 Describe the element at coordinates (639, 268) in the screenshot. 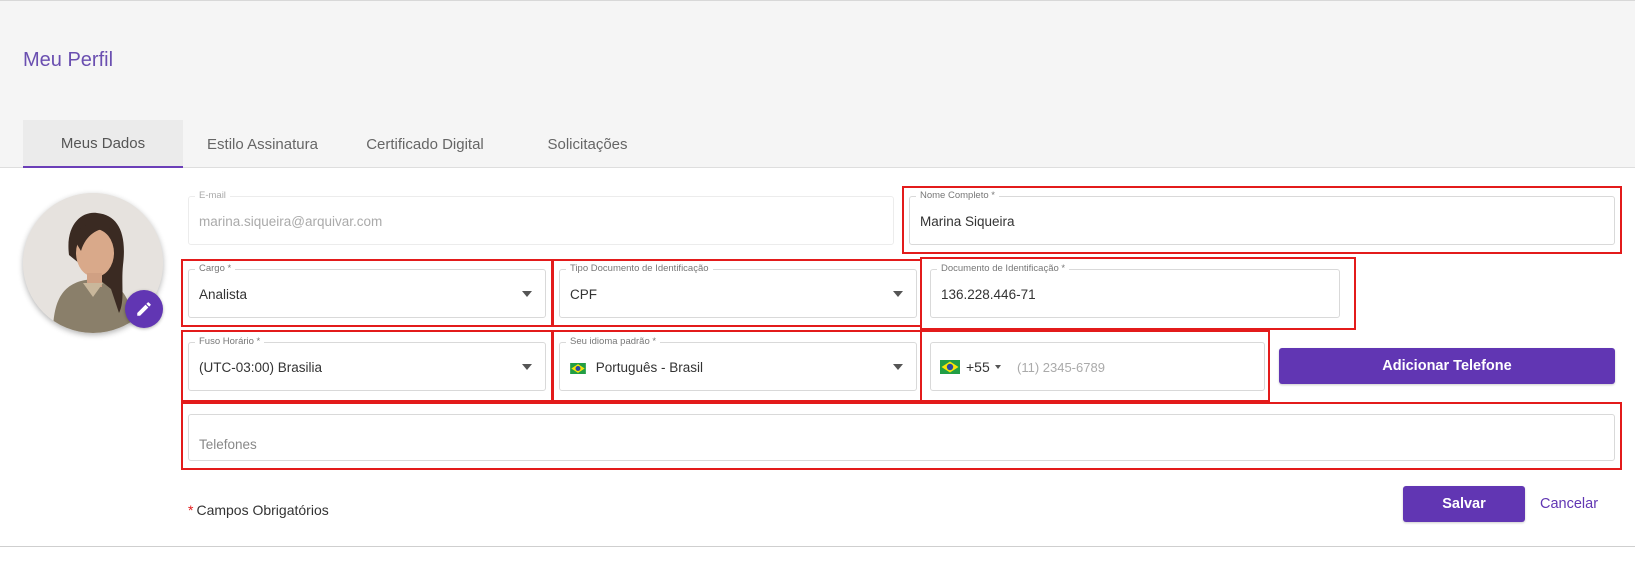

I see `document-type-label: Tipo Documento de Identificação` at that location.